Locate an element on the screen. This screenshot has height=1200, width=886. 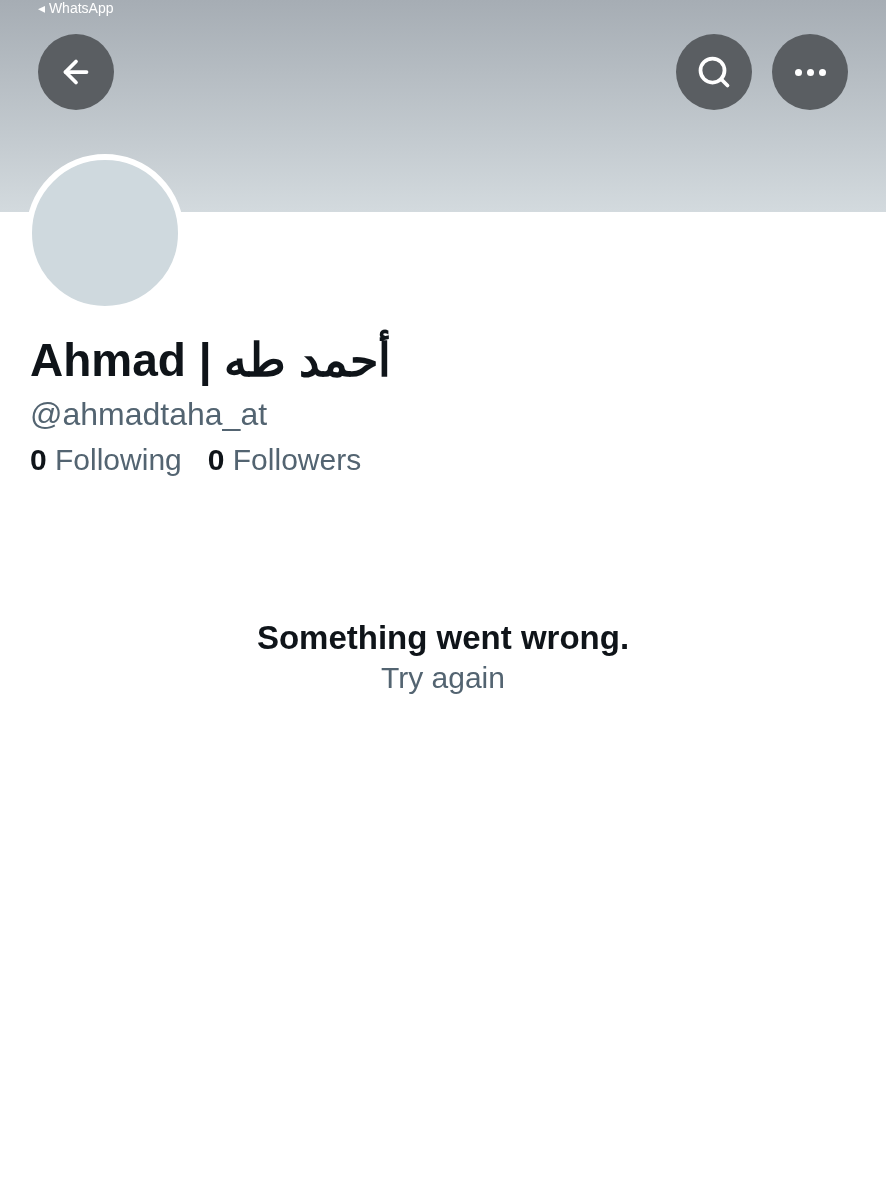
follow-count: 0 Following is located at coordinates (106, 460).